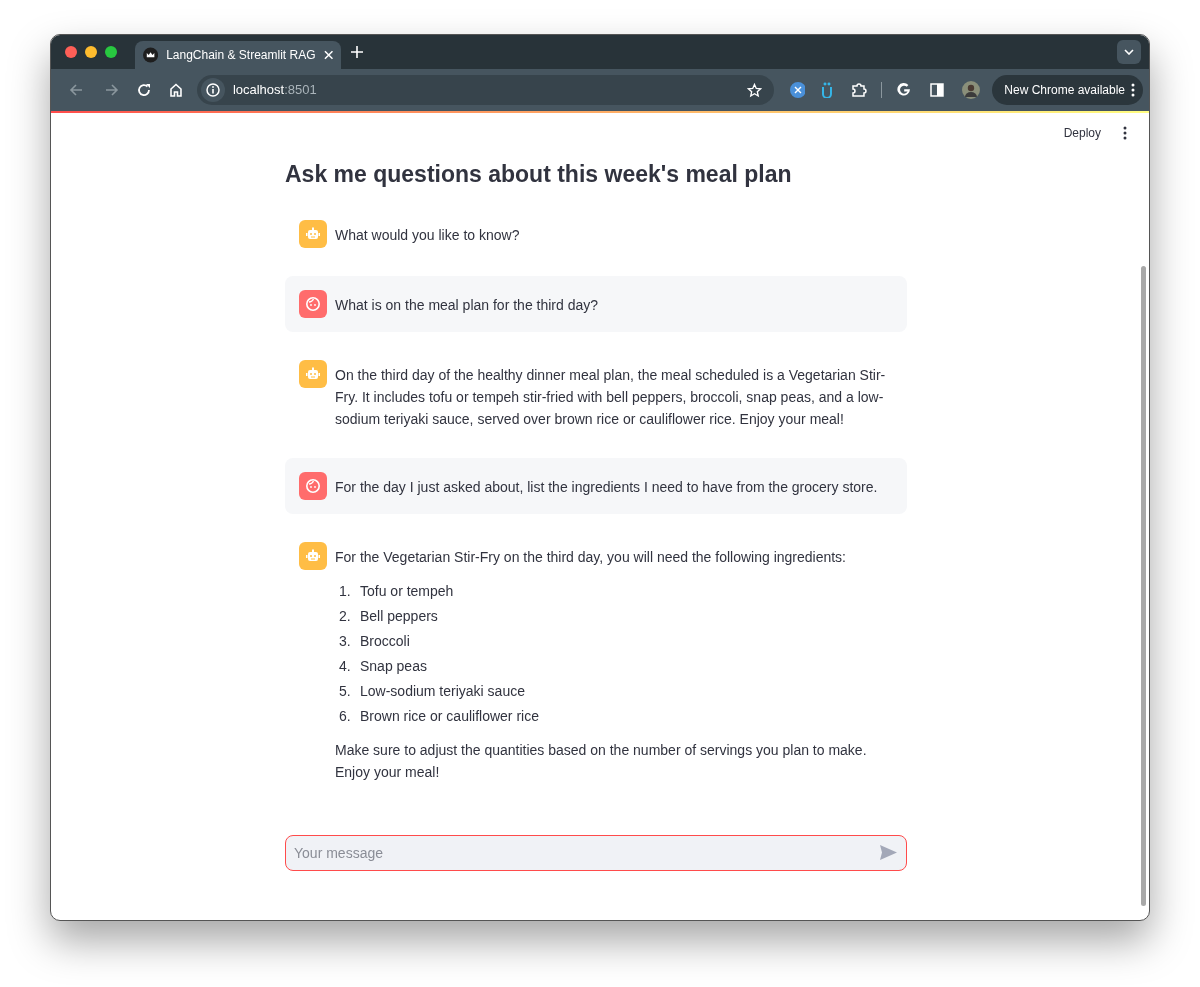 The width and height of the screenshot is (1200, 987). I want to click on message-text: Make sure to adjust the quantities based on the number of servings you plan to make. Enjoy your meal!, so click(601, 761).